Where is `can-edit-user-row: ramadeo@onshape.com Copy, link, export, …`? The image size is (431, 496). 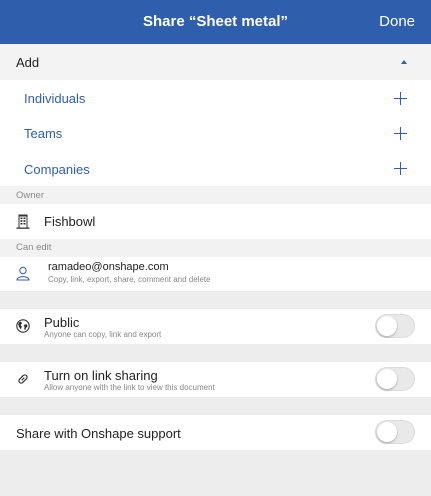 can-edit-user-row: ramadeo@onshape.com Copy, link, export, … is located at coordinates (215, 274).